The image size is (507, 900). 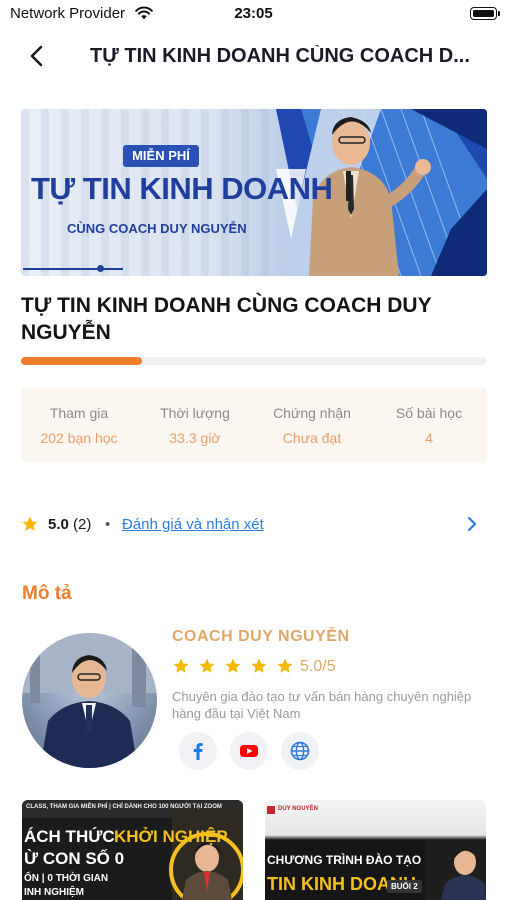 I want to click on facebook-button, so click(x=198, y=751).